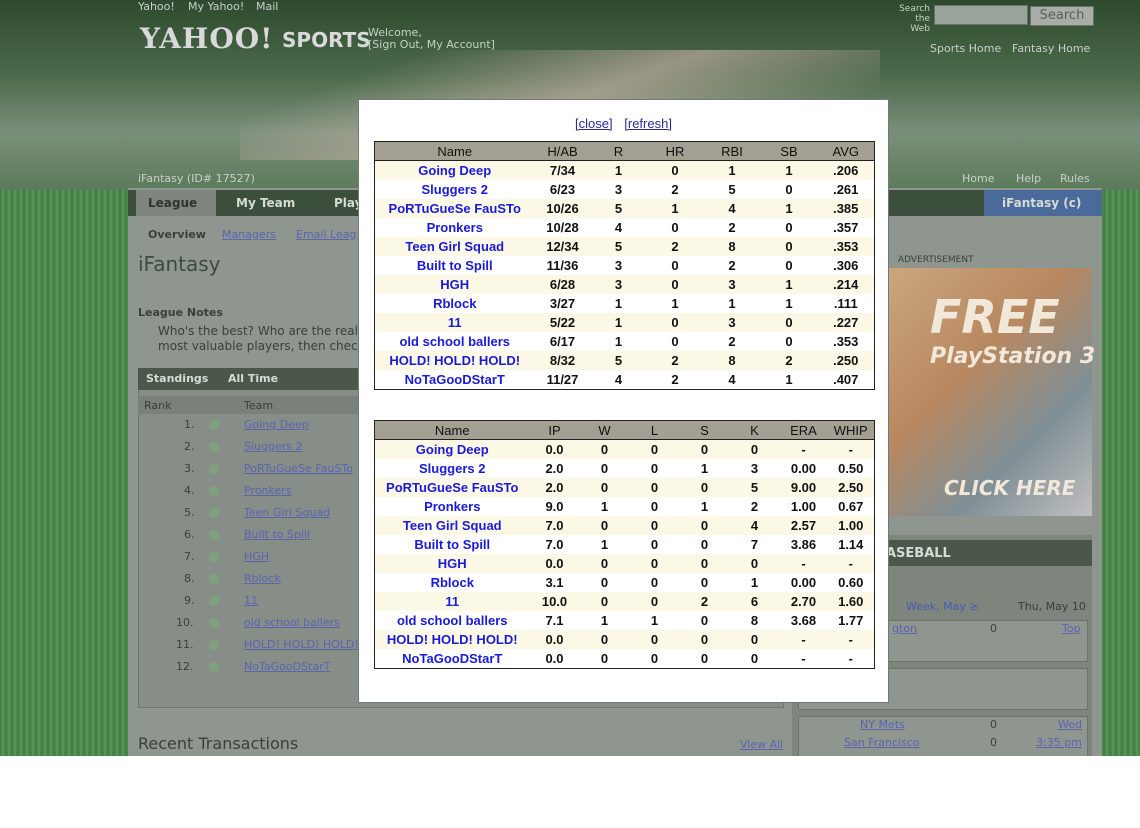  Describe the element at coordinates (554, 506) in the screenshot. I see `stat-cell: 9.0` at that location.